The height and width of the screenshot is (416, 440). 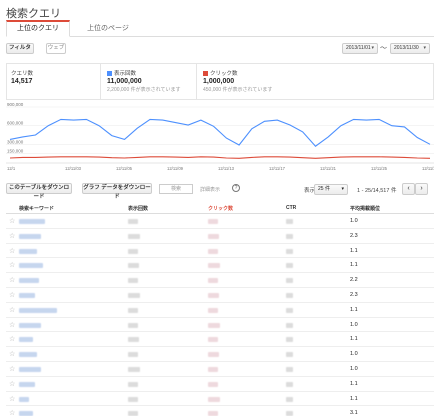 What do you see at coordinates (224, 74) in the screenshot?
I see `metric-label: クリック数` at bounding box center [224, 74].